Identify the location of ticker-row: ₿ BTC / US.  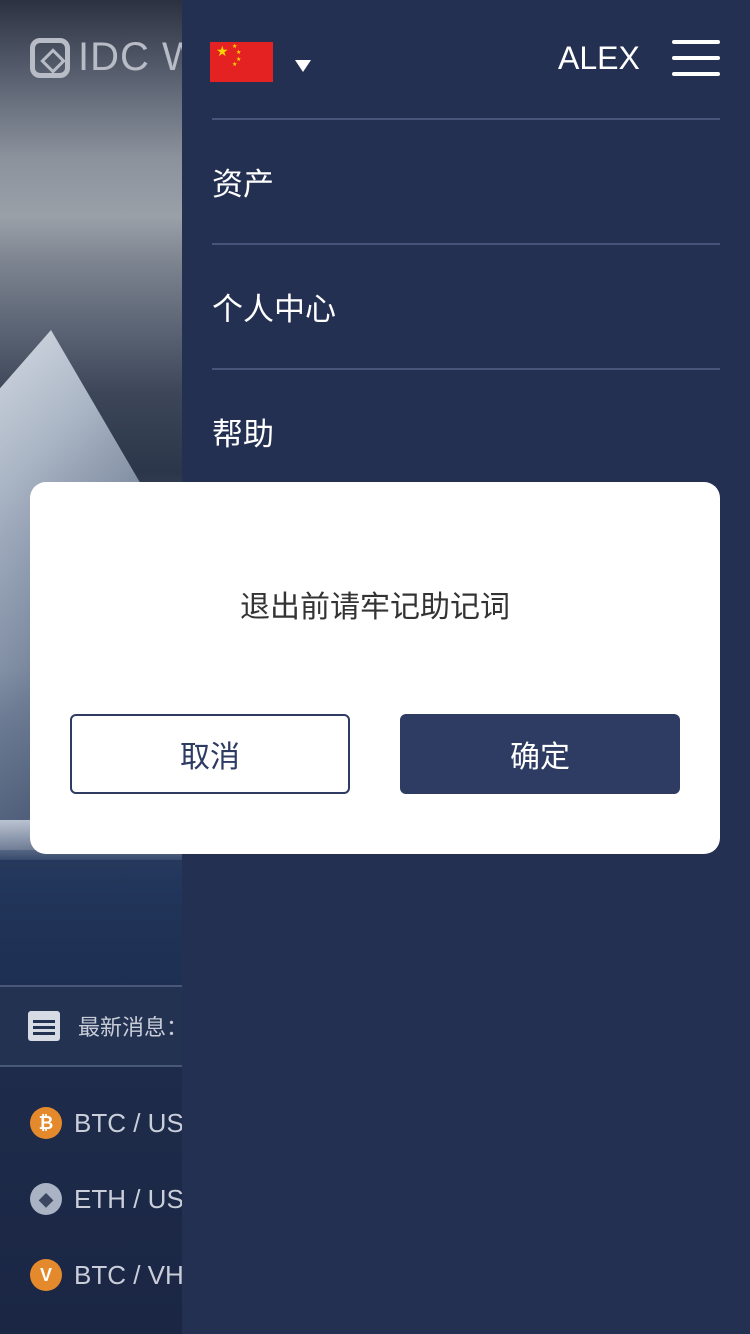
(107, 1123).